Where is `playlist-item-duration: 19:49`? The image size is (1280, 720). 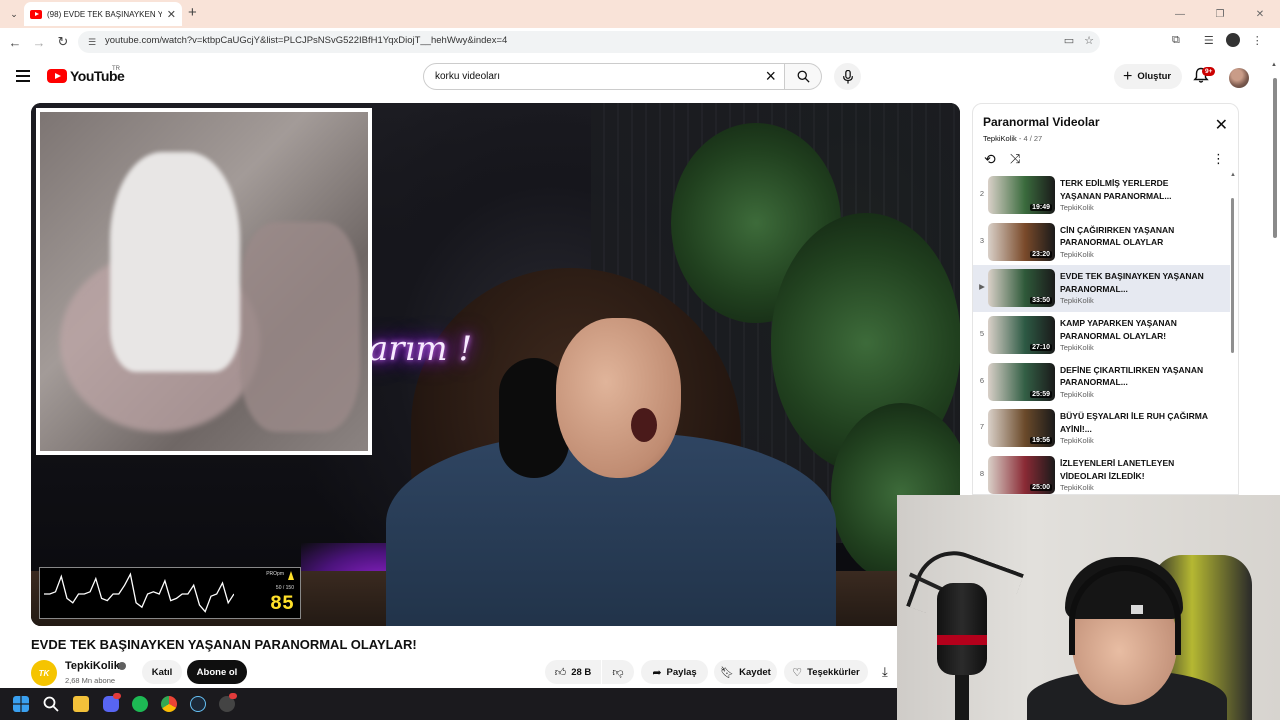 playlist-item-duration: 19:49 is located at coordinates (1041, 207).